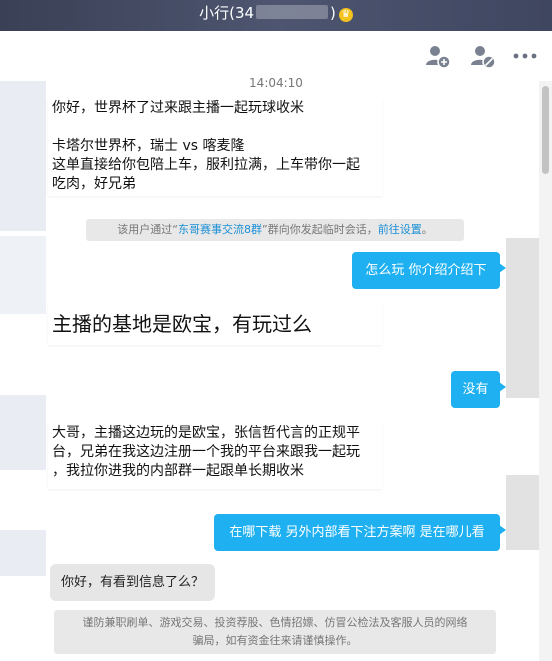 The image size is (552, 661). What do you see at coordinates (94, 184) in the screenshot?
I see `message-line: 吃肉，好兄弟` at bounding box center [94, 184].